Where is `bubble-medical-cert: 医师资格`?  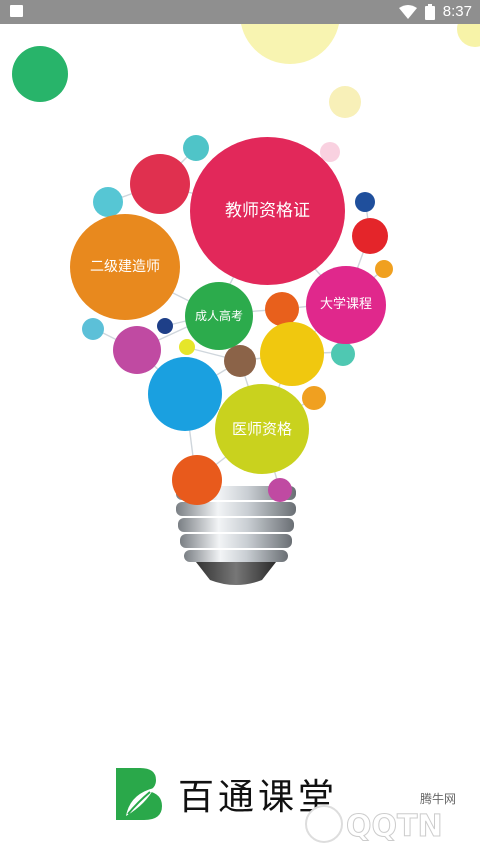
bubble-medical-cert: 医师资格 is located at coordinates (262, 429).